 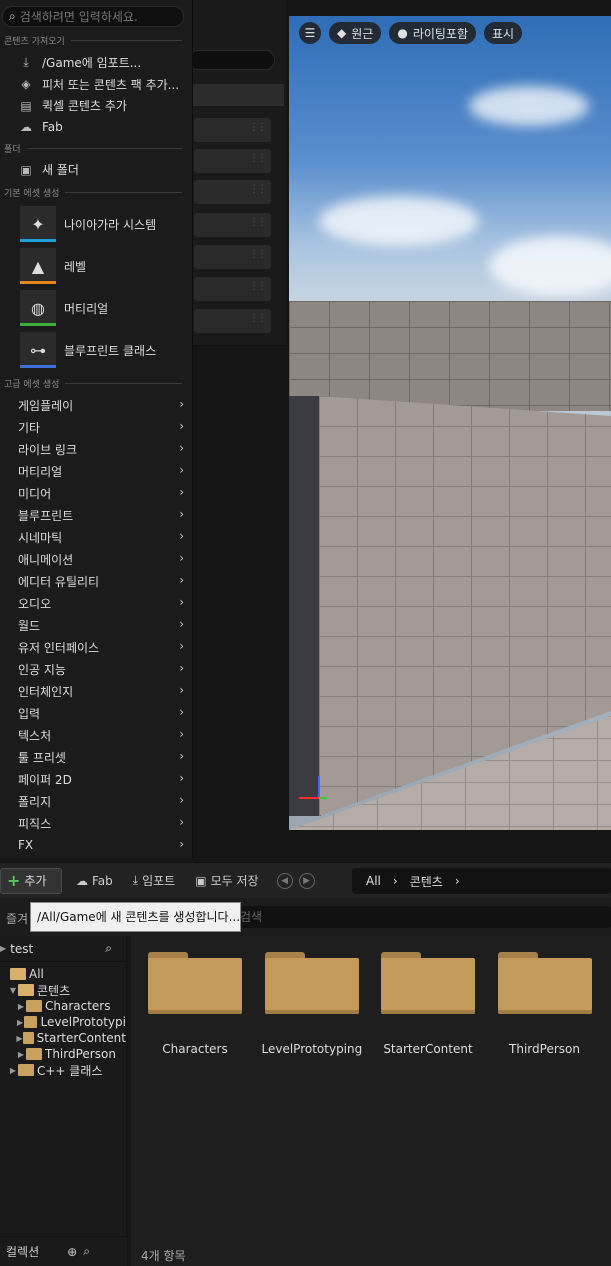 I want to click on plus-icon: +, so click(x=14, y=880).